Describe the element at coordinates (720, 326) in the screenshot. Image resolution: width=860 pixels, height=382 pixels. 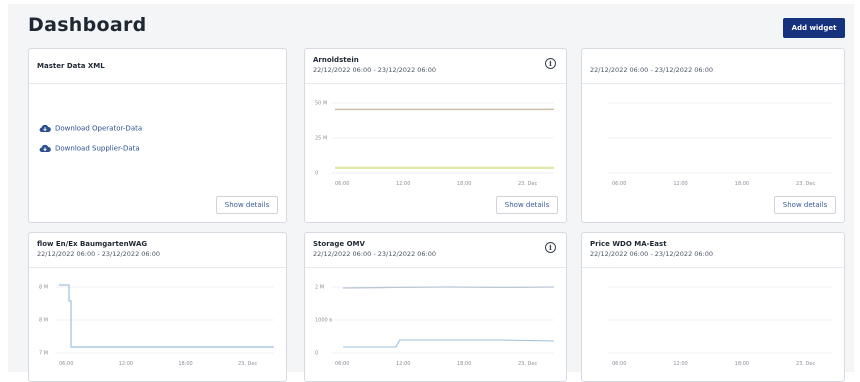
I see `price-chart: 06:00 12:00 18:00 23. Dec` at that location.